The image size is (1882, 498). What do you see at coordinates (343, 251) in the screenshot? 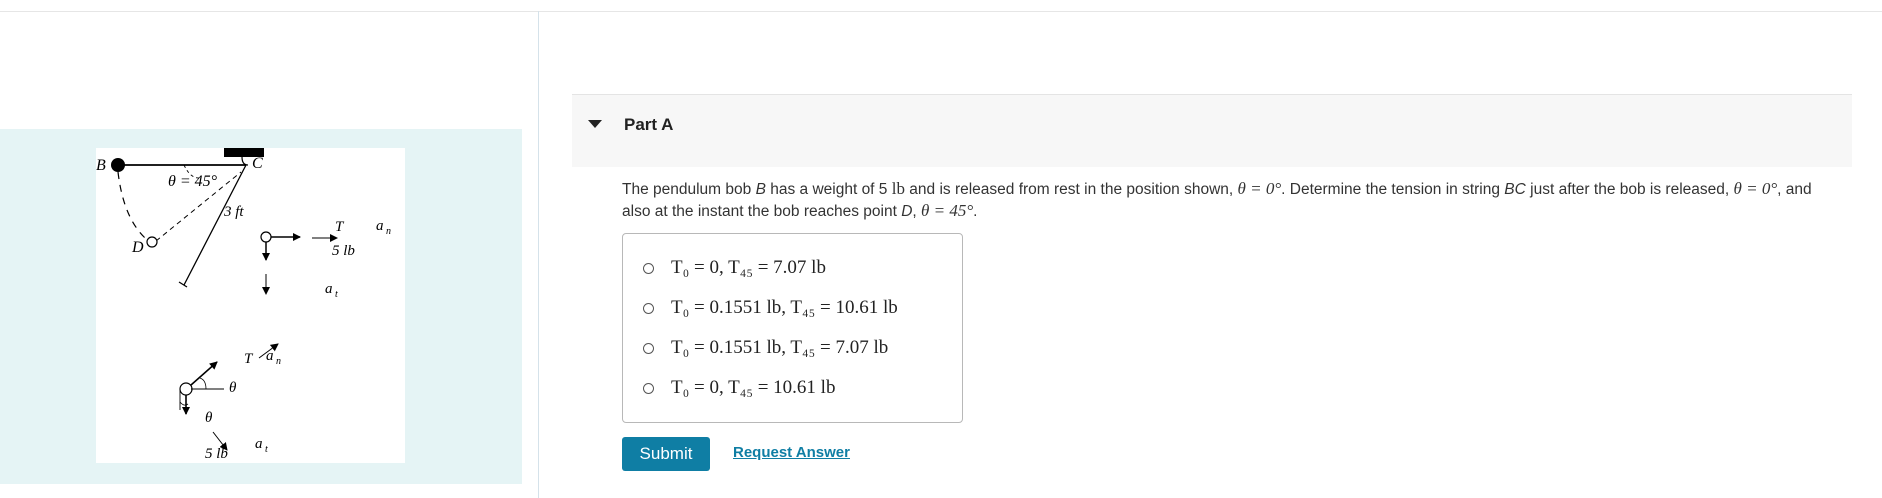
I see `label-fbd-1-weight: 5 lb` at bounding box center [343, 251].